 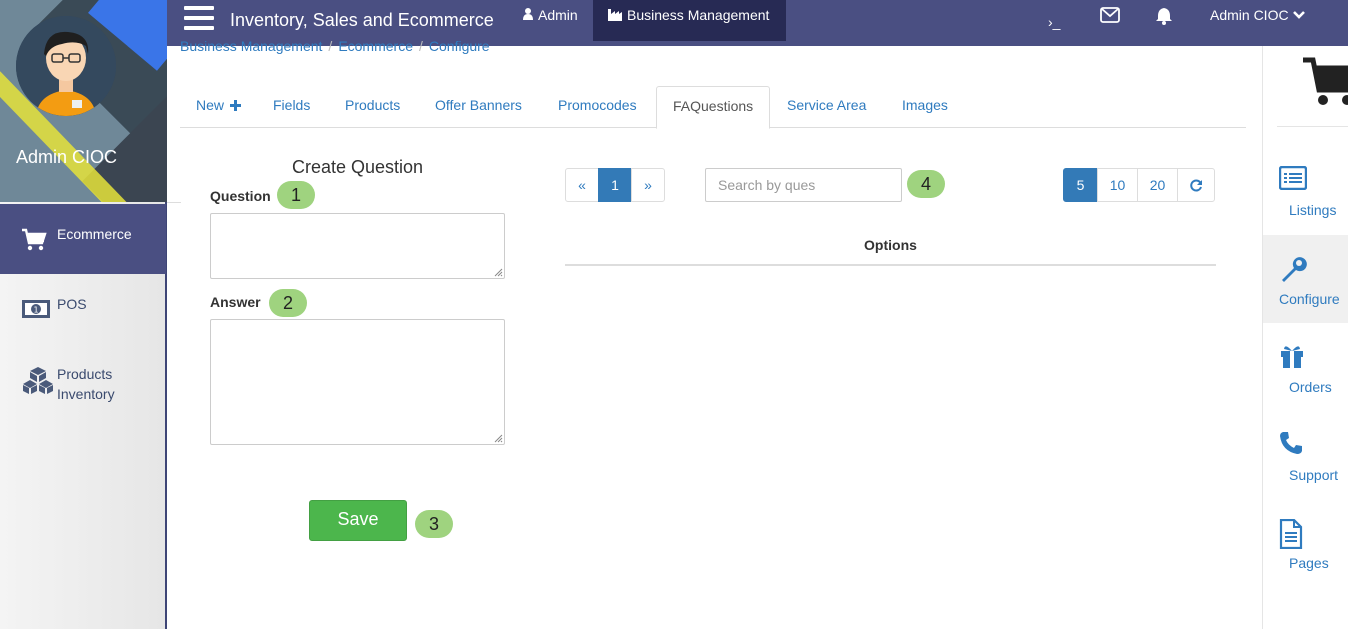 I want to click on sidebar-item-label: POS, so click(x=72, y=304).